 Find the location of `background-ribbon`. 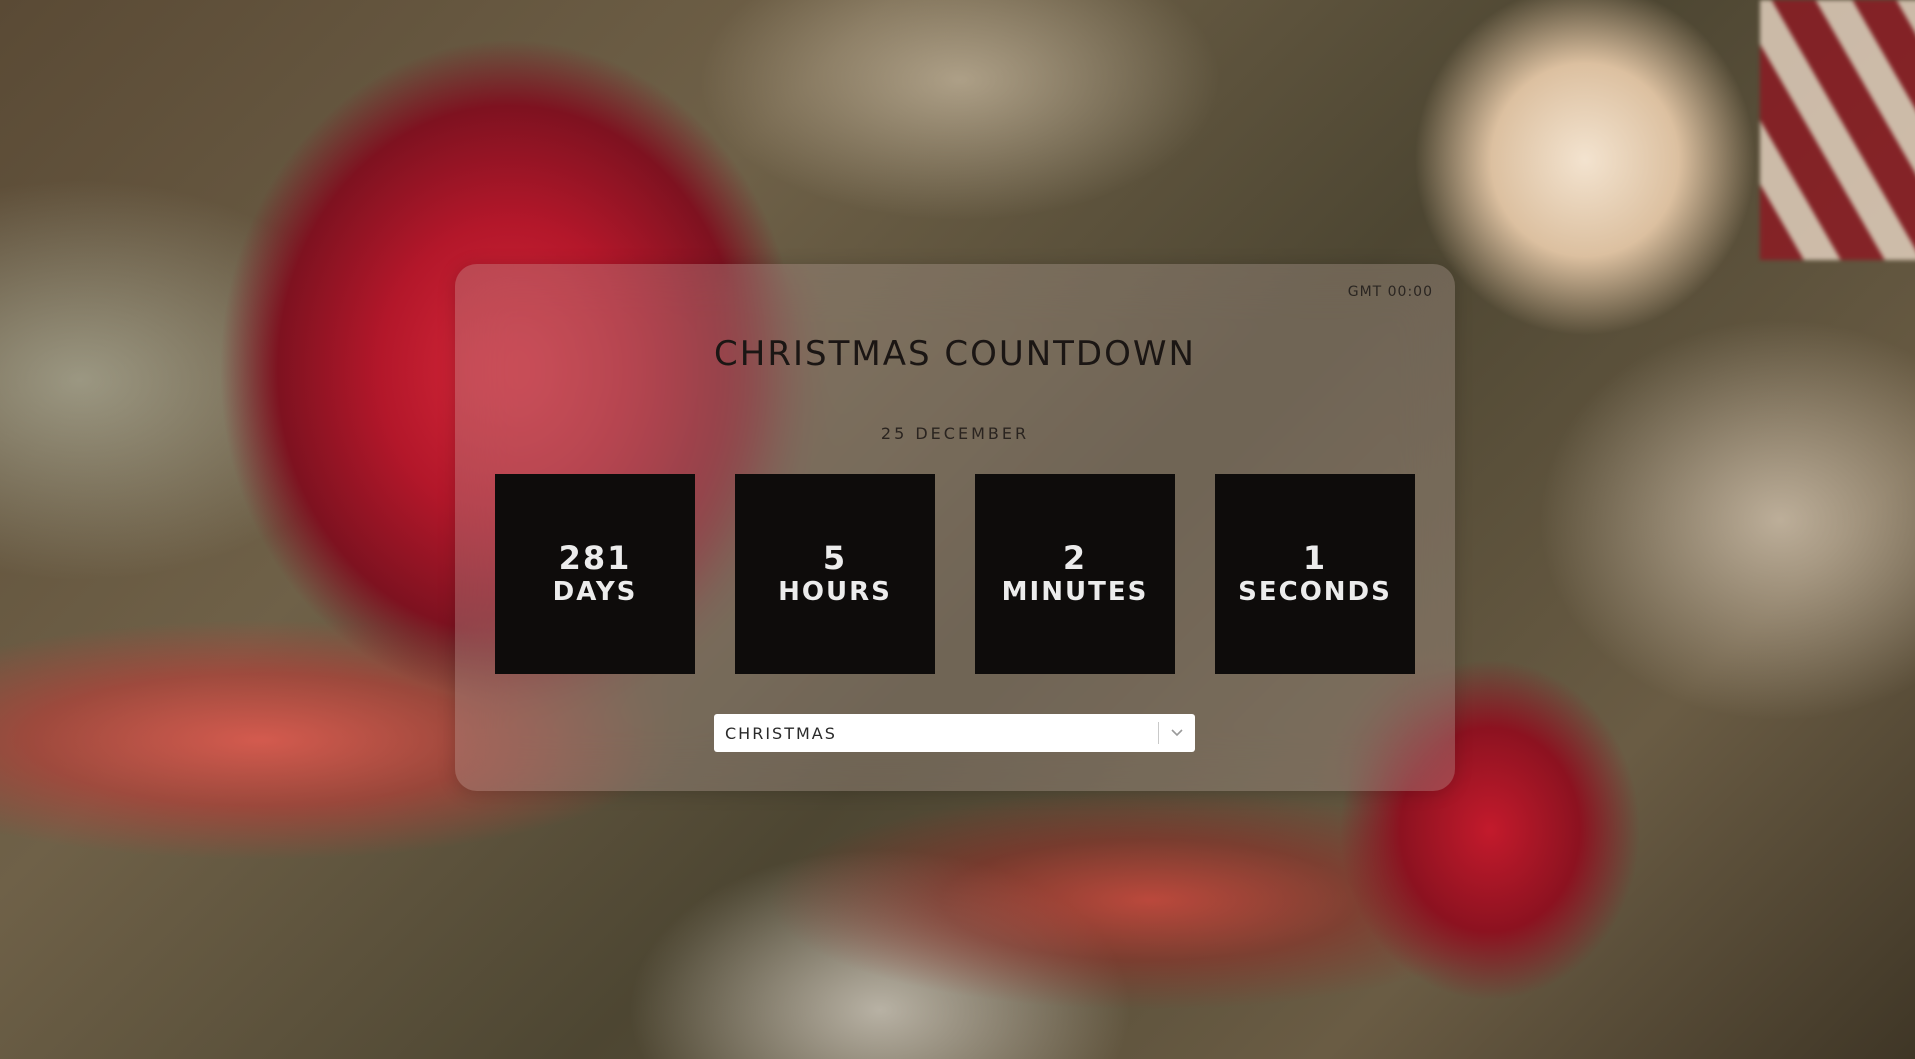

background-ribbon is located at coordinates (1837, 130).